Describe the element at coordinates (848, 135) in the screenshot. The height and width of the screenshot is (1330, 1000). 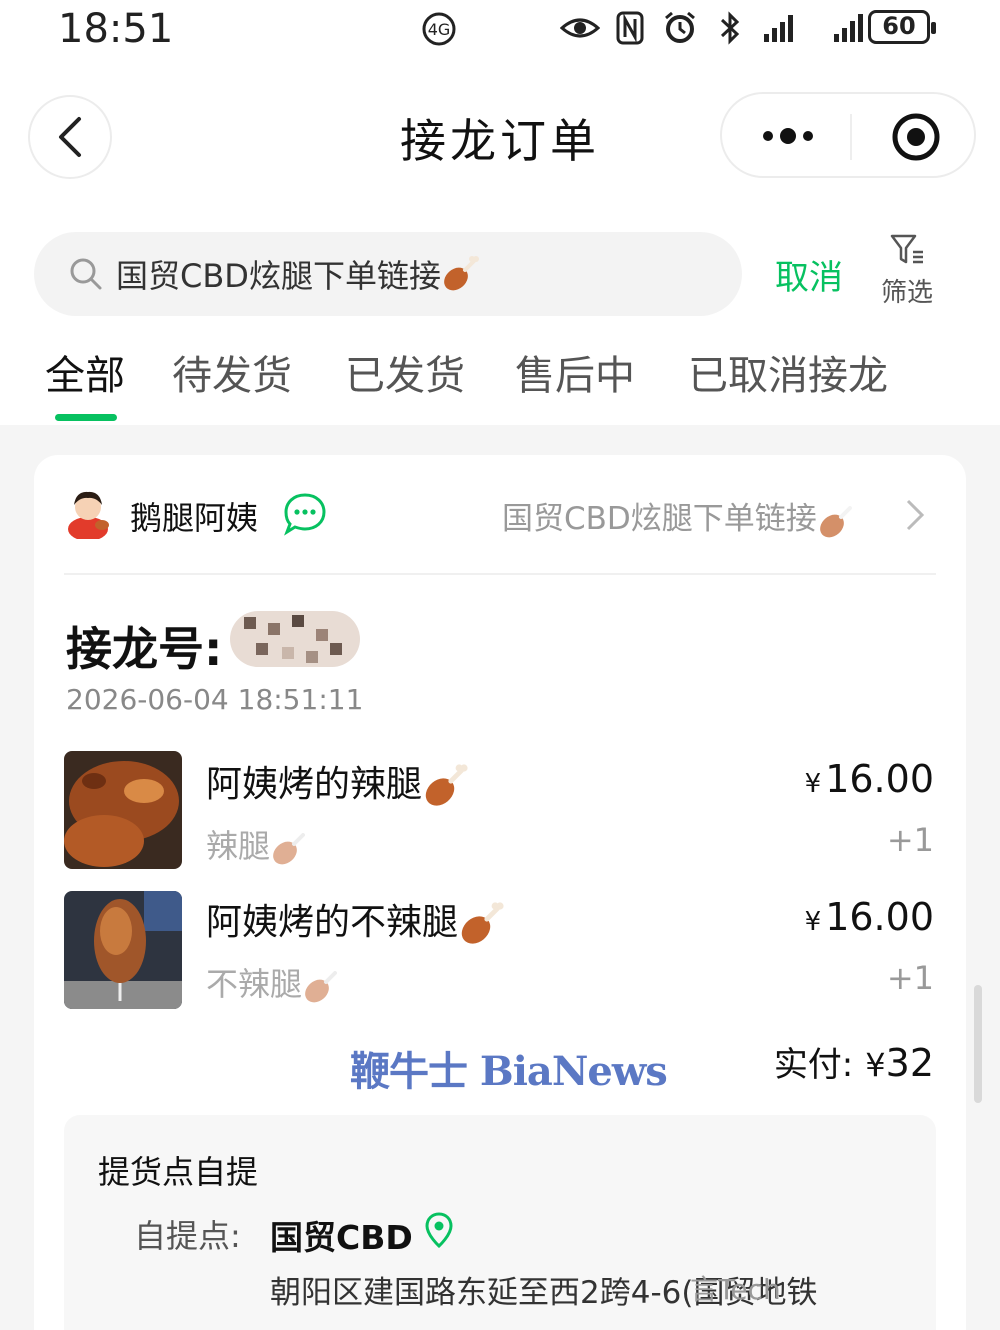
I see `mini-program-capsule` at that location.